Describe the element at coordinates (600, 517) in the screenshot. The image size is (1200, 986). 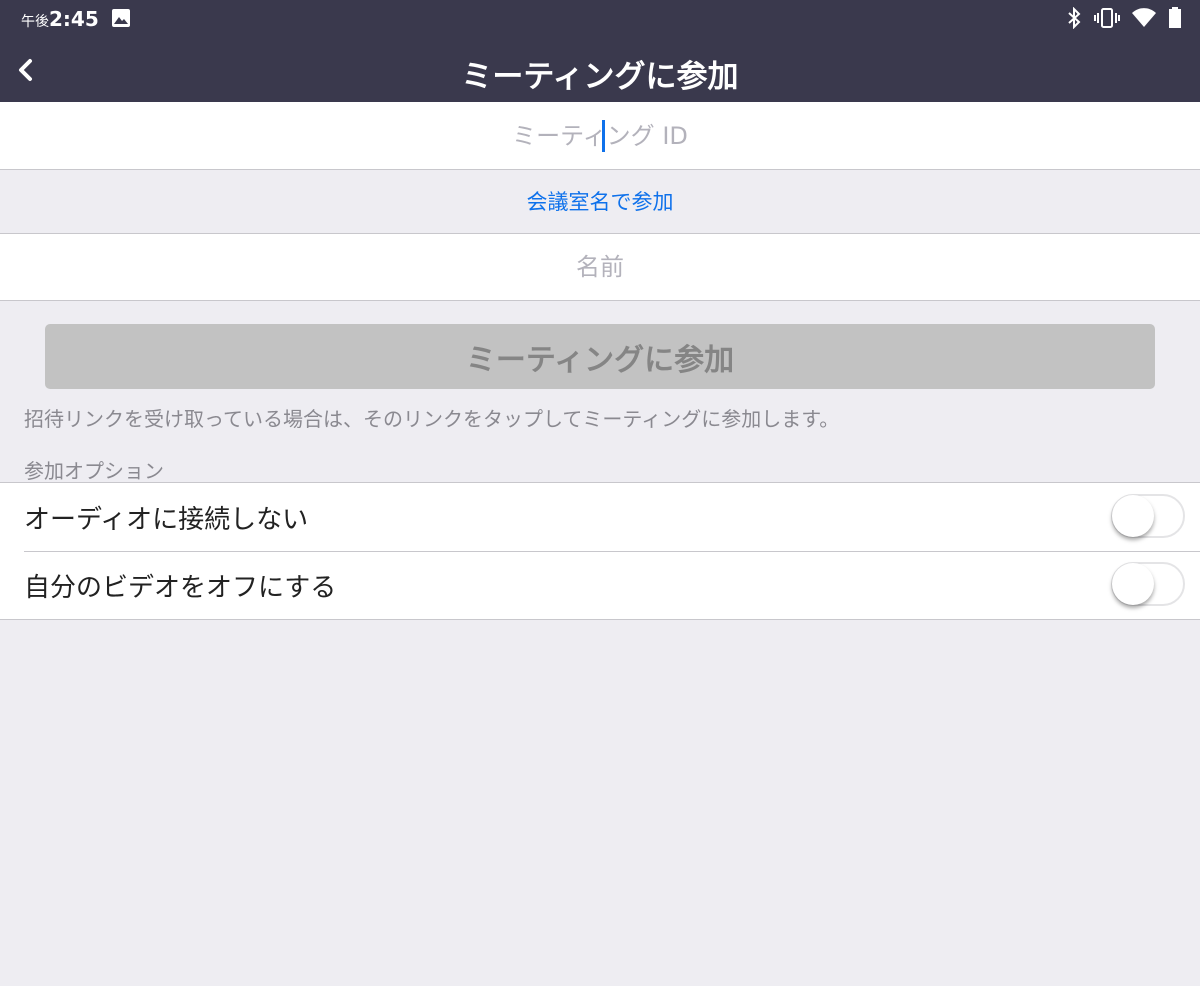
I see `option-no-audio: オーディオに接続しない` at that location.